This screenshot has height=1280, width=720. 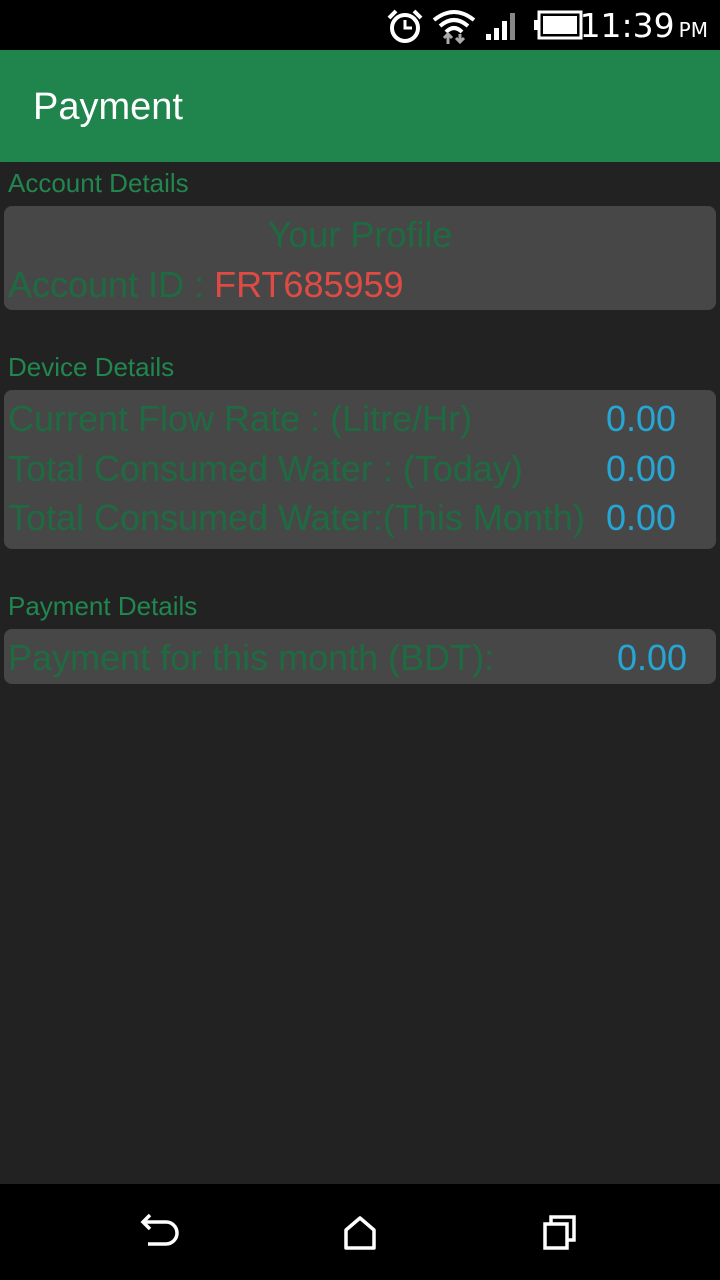 I want to click on account-id-value: FRT685959, so click(x=309, y=284).